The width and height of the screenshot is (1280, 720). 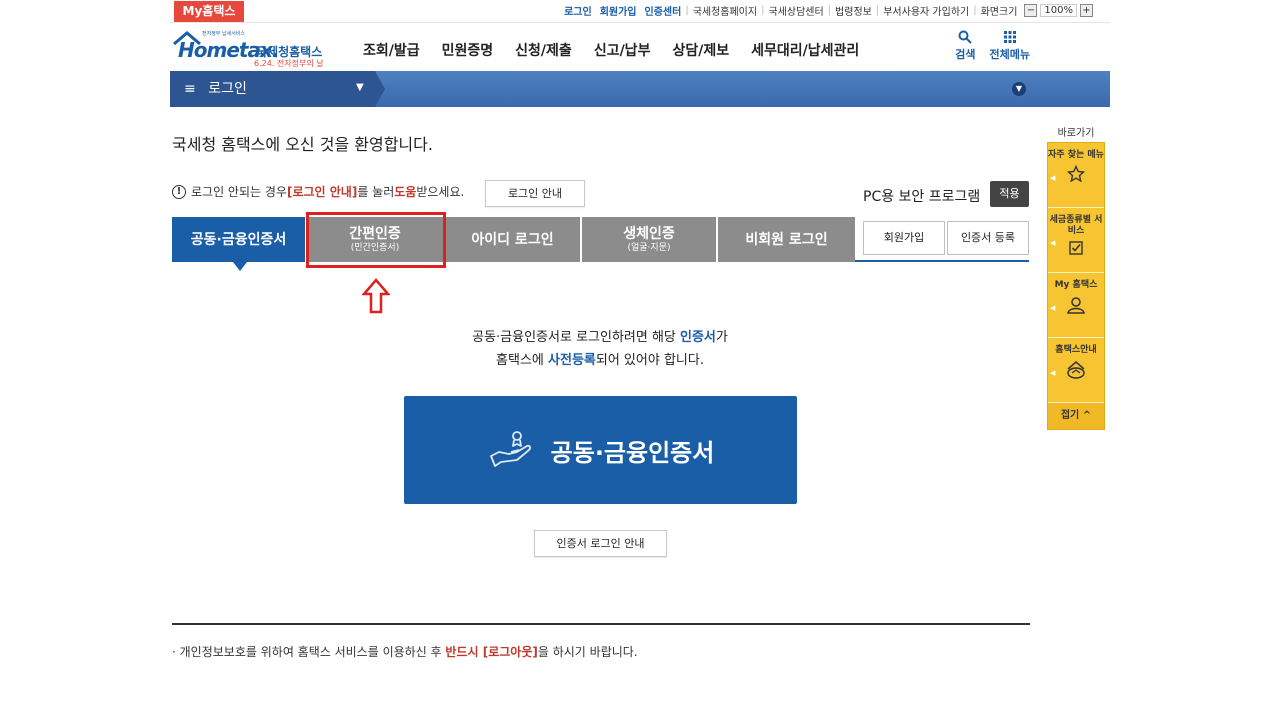 I want to click on all-menu-button: 전체메뉴, so click(x=1010, y=46).